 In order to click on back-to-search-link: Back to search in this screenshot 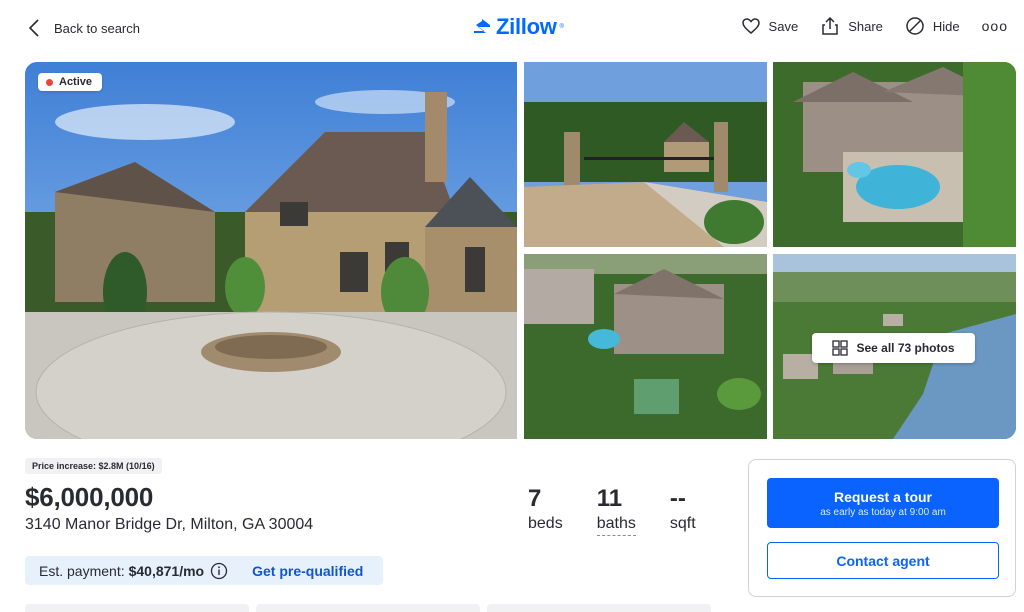, I will do `click(84, 28)`.